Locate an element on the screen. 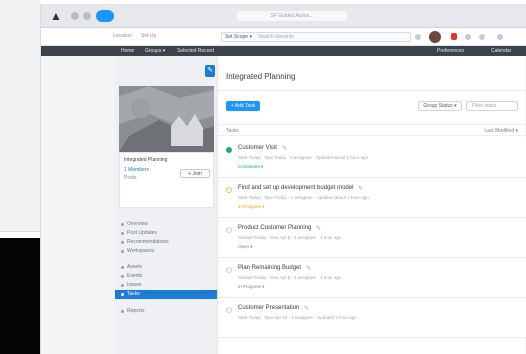 The width and height of the screenshot is (526, 354). sidebar-item-label: Post Updates is located at coordinates (142, 233).